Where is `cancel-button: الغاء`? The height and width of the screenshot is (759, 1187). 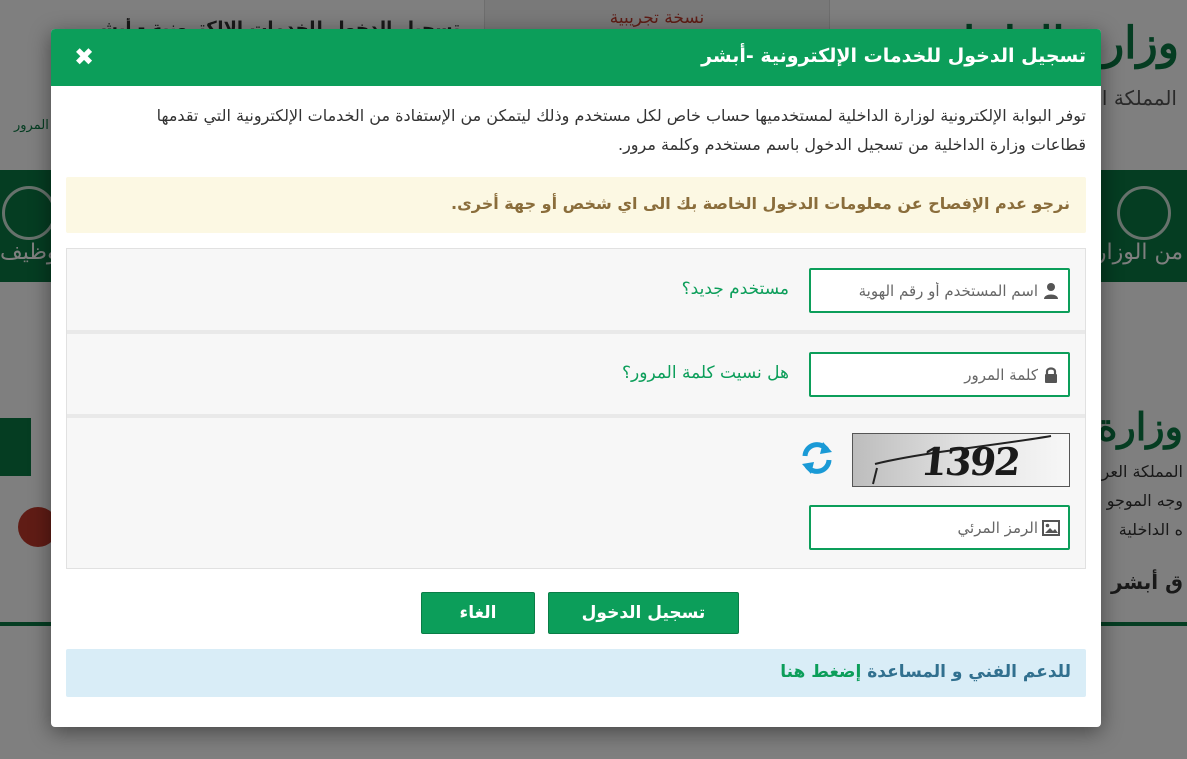
cancel-button: الغاء is located at coordinates (478, 613).